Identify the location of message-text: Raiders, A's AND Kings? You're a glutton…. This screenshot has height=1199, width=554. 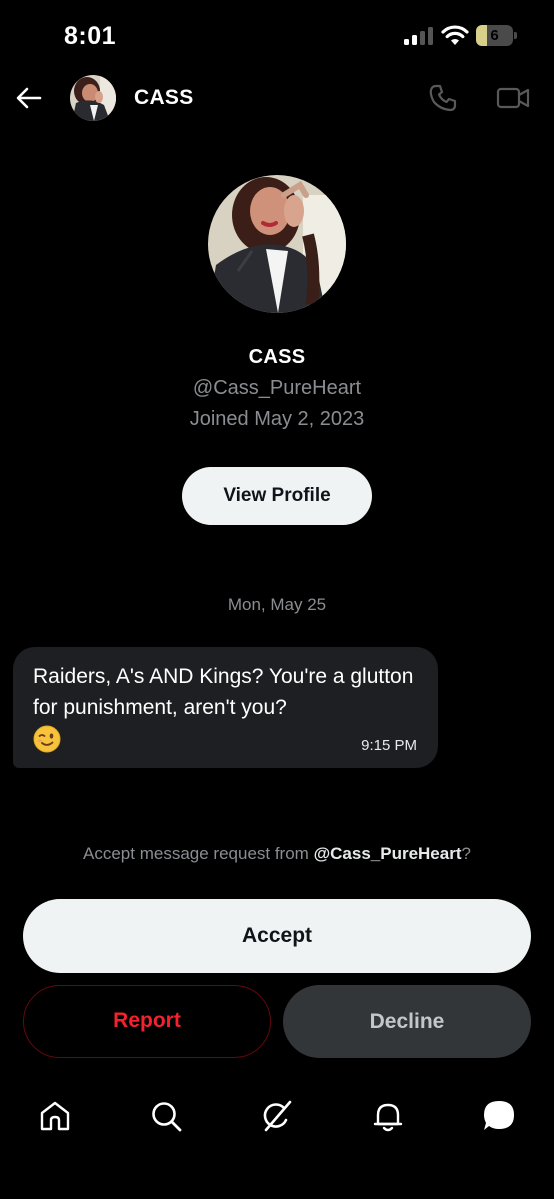
(223, 692).